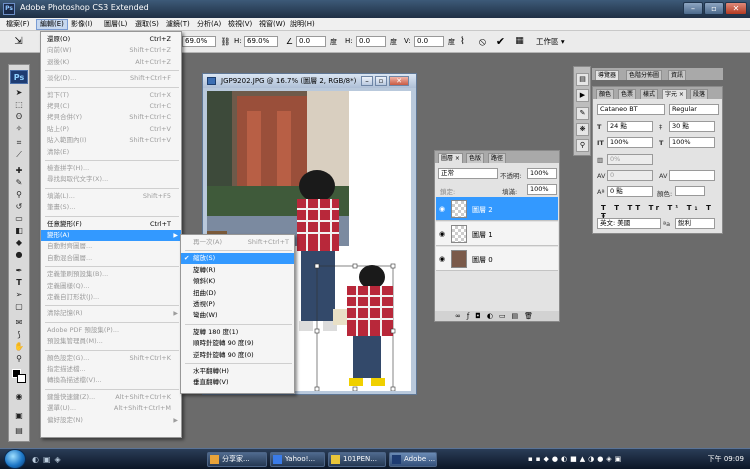 The image size is (750, 469). I want to click on background-color-swatch, so click(21, 378).